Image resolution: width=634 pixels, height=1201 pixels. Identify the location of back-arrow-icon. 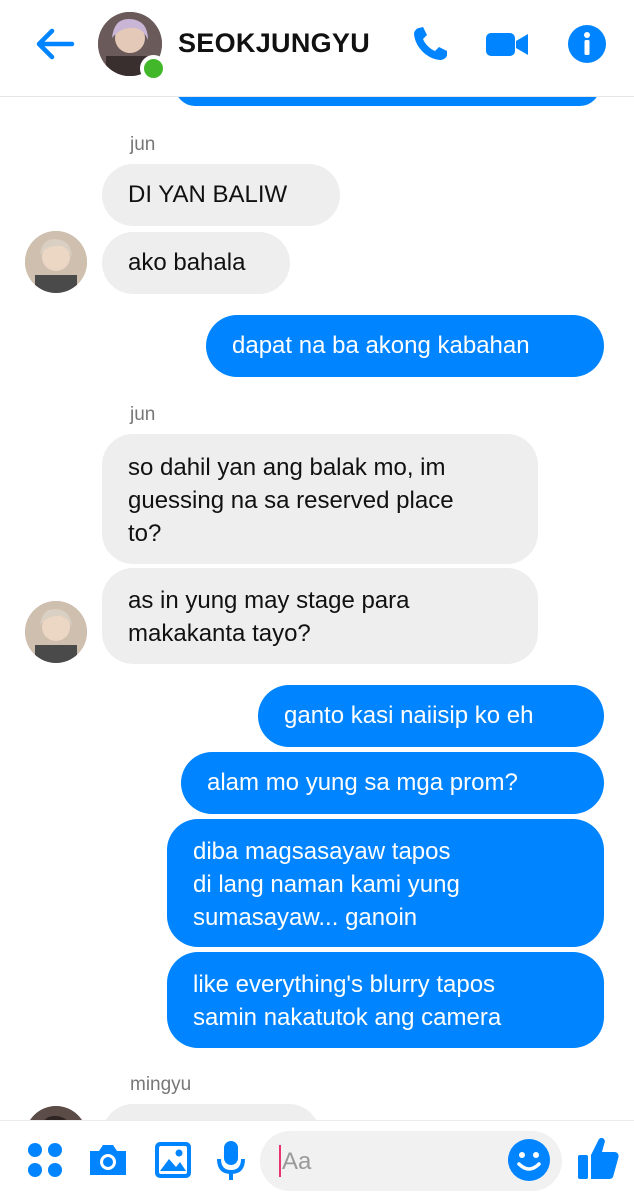
(55, 44).